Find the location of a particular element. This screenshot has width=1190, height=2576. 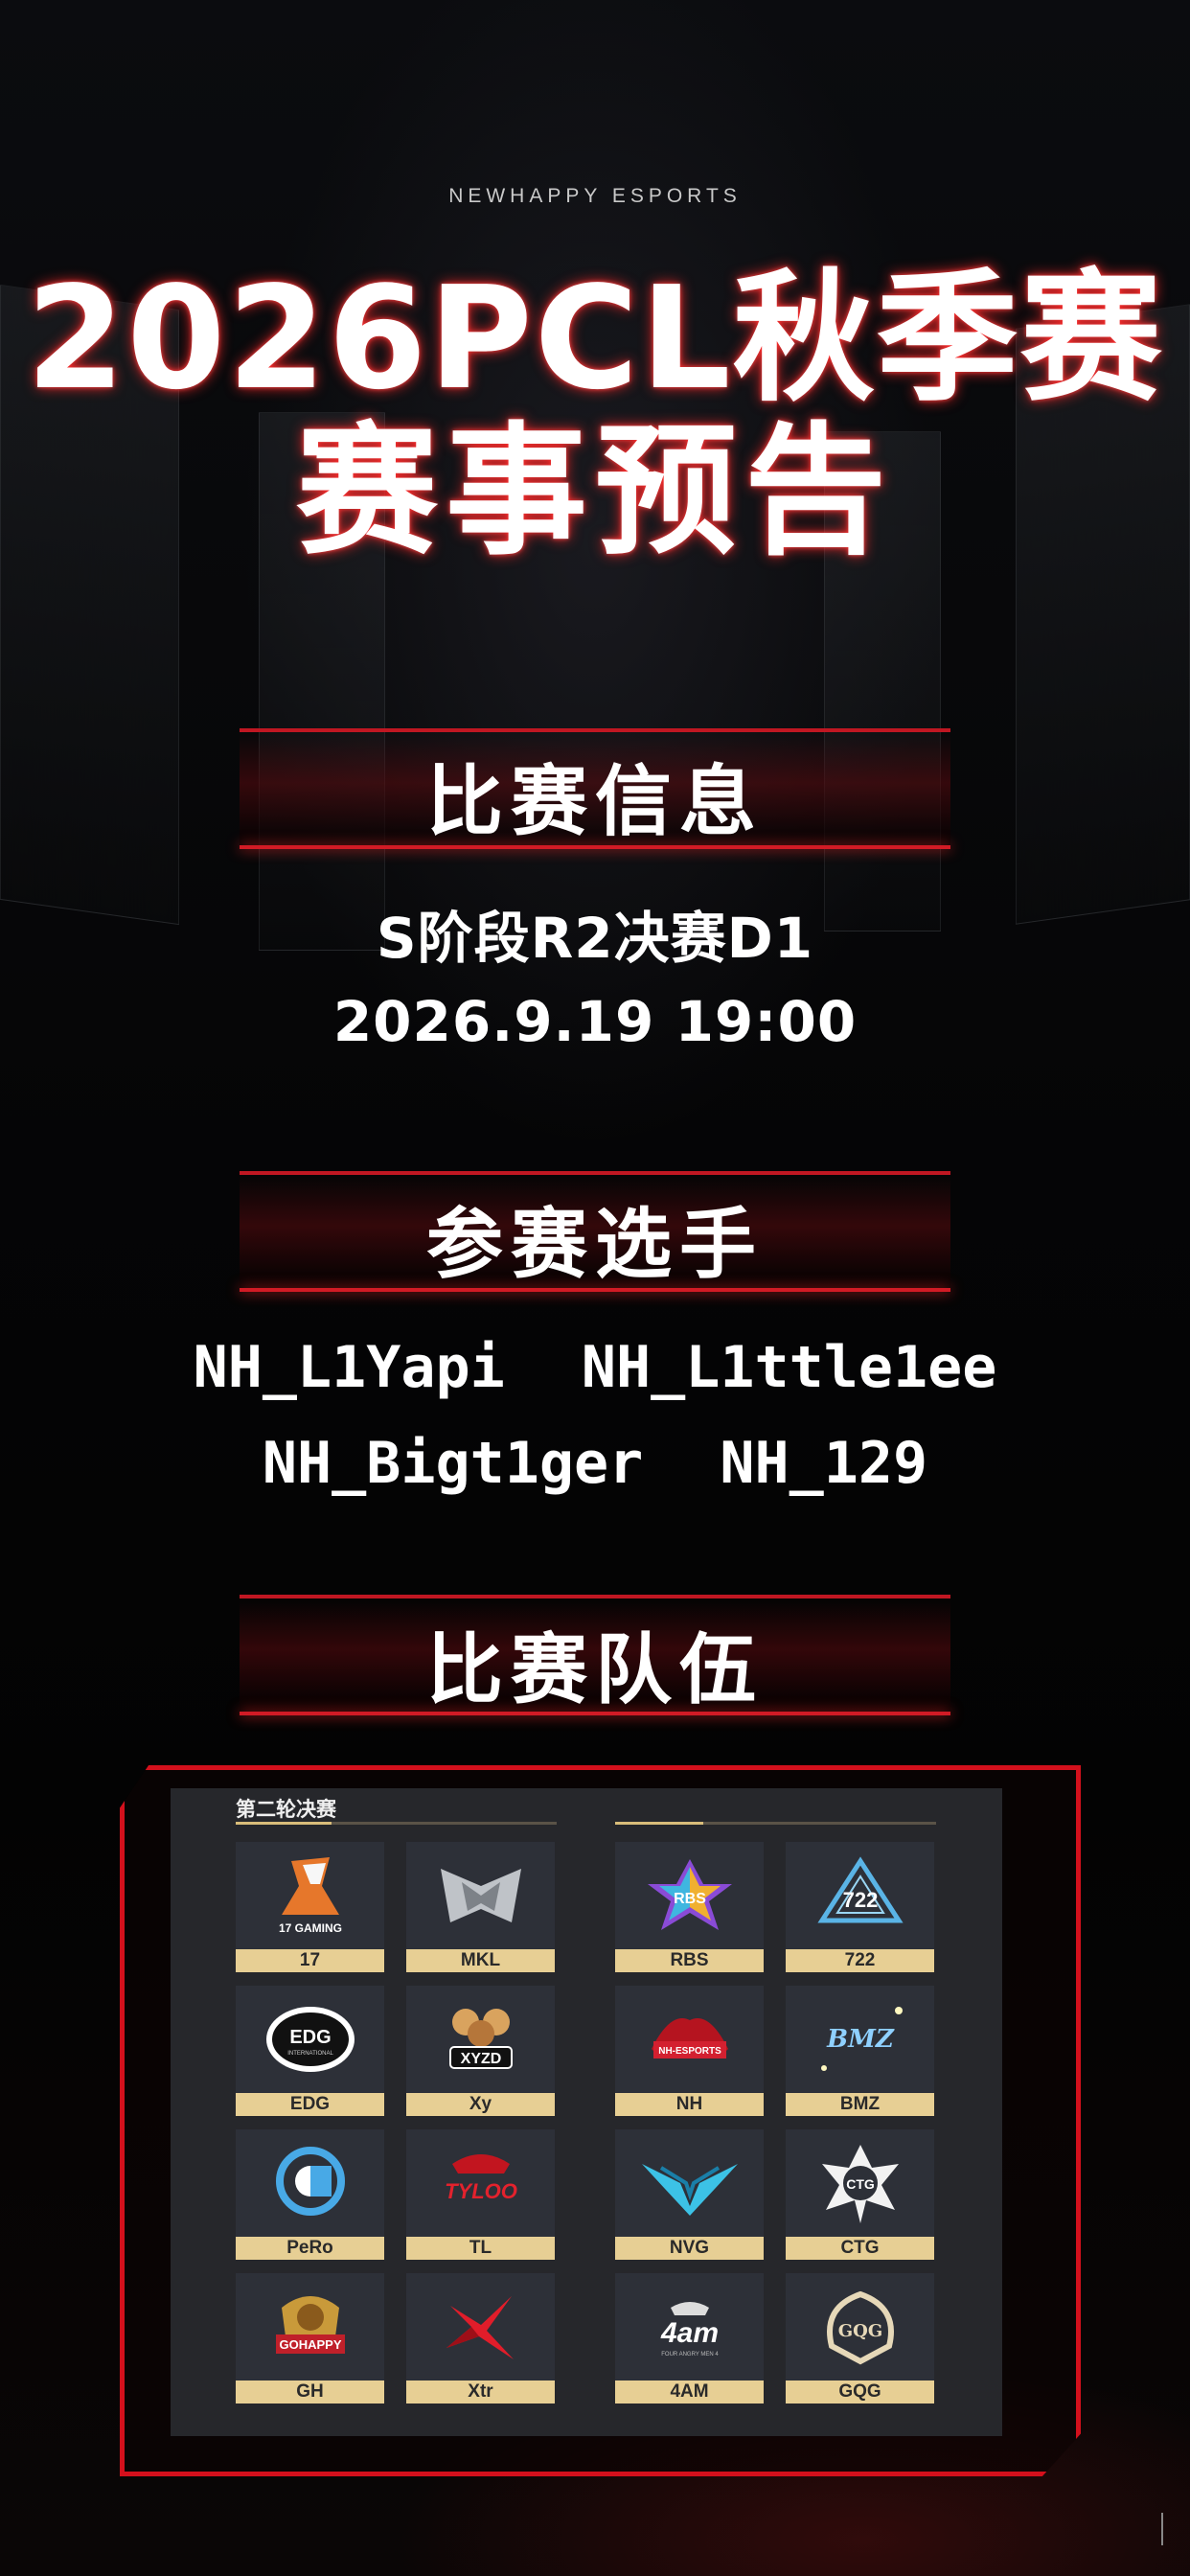

main-subtitle: 赛事预告 is located at coordinates (595, 491).